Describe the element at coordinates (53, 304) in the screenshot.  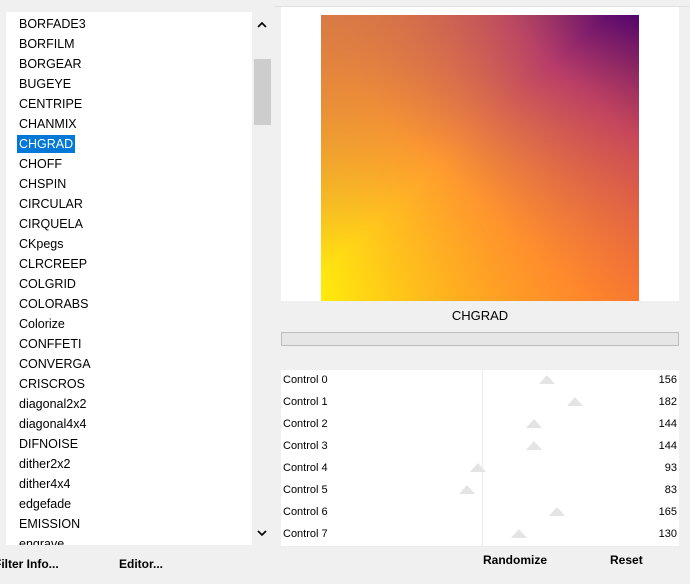
I see `list-item: COLORABS` at that location.